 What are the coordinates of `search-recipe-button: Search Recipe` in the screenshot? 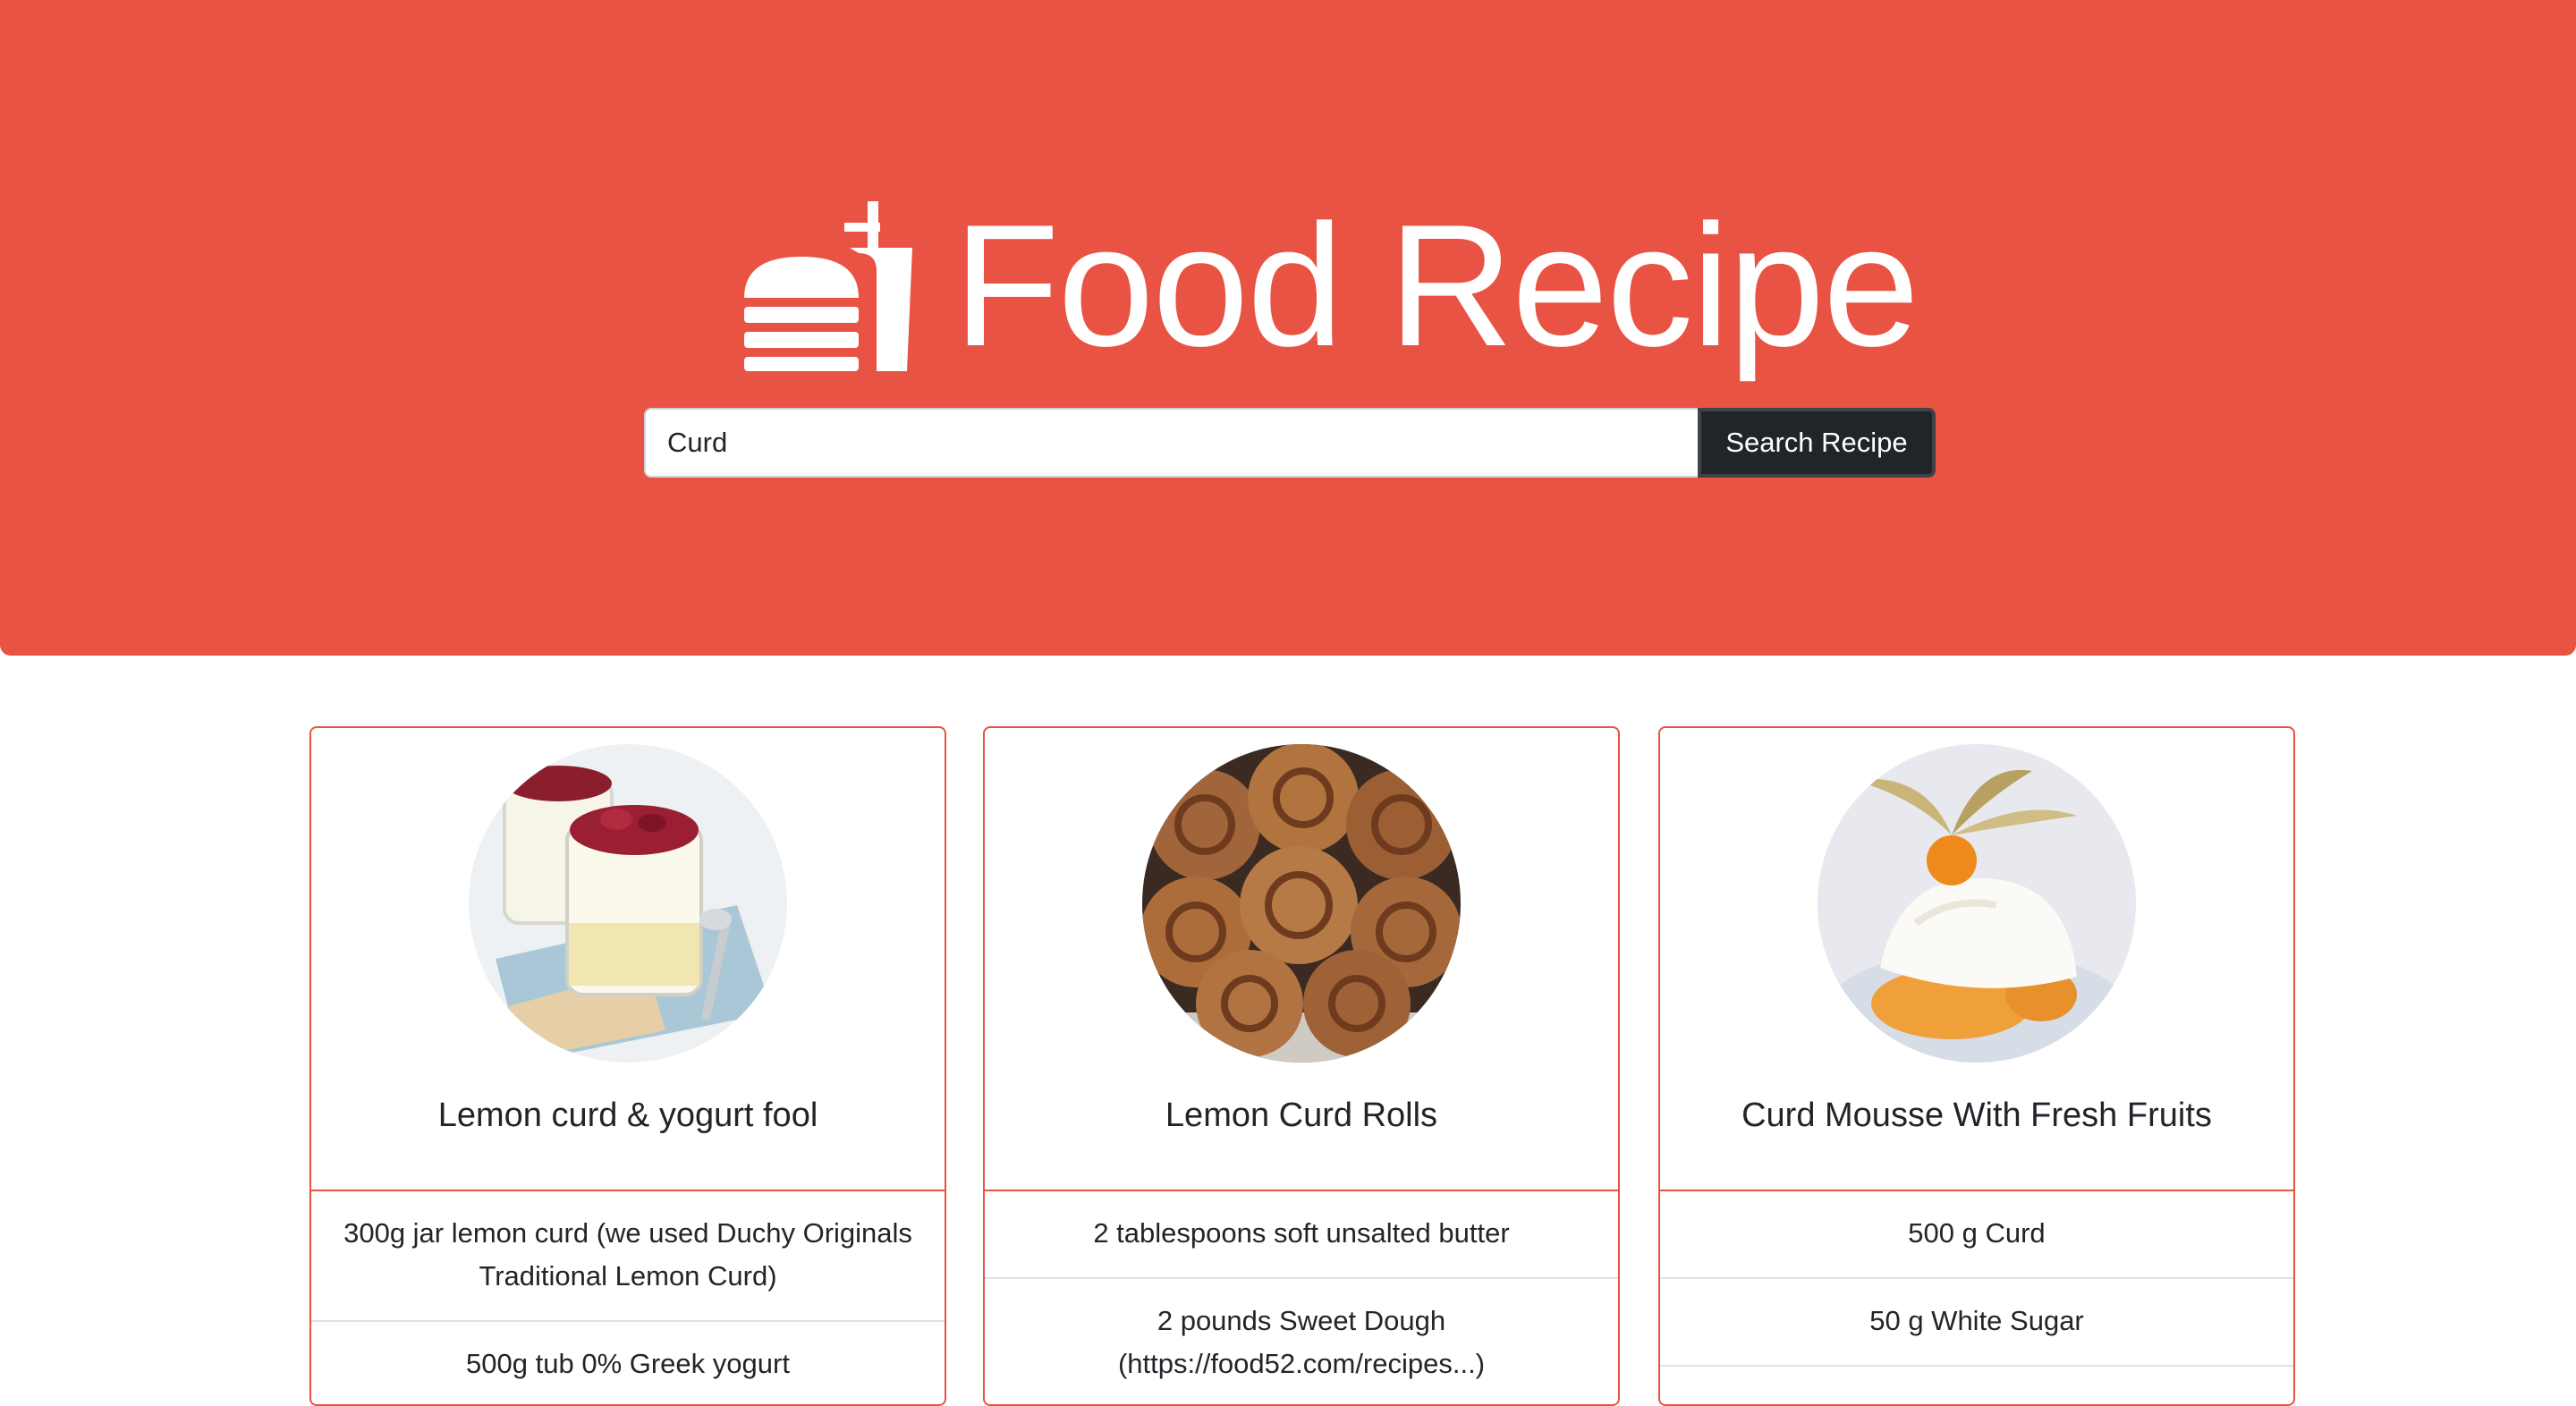 It's located at (1817, 443).